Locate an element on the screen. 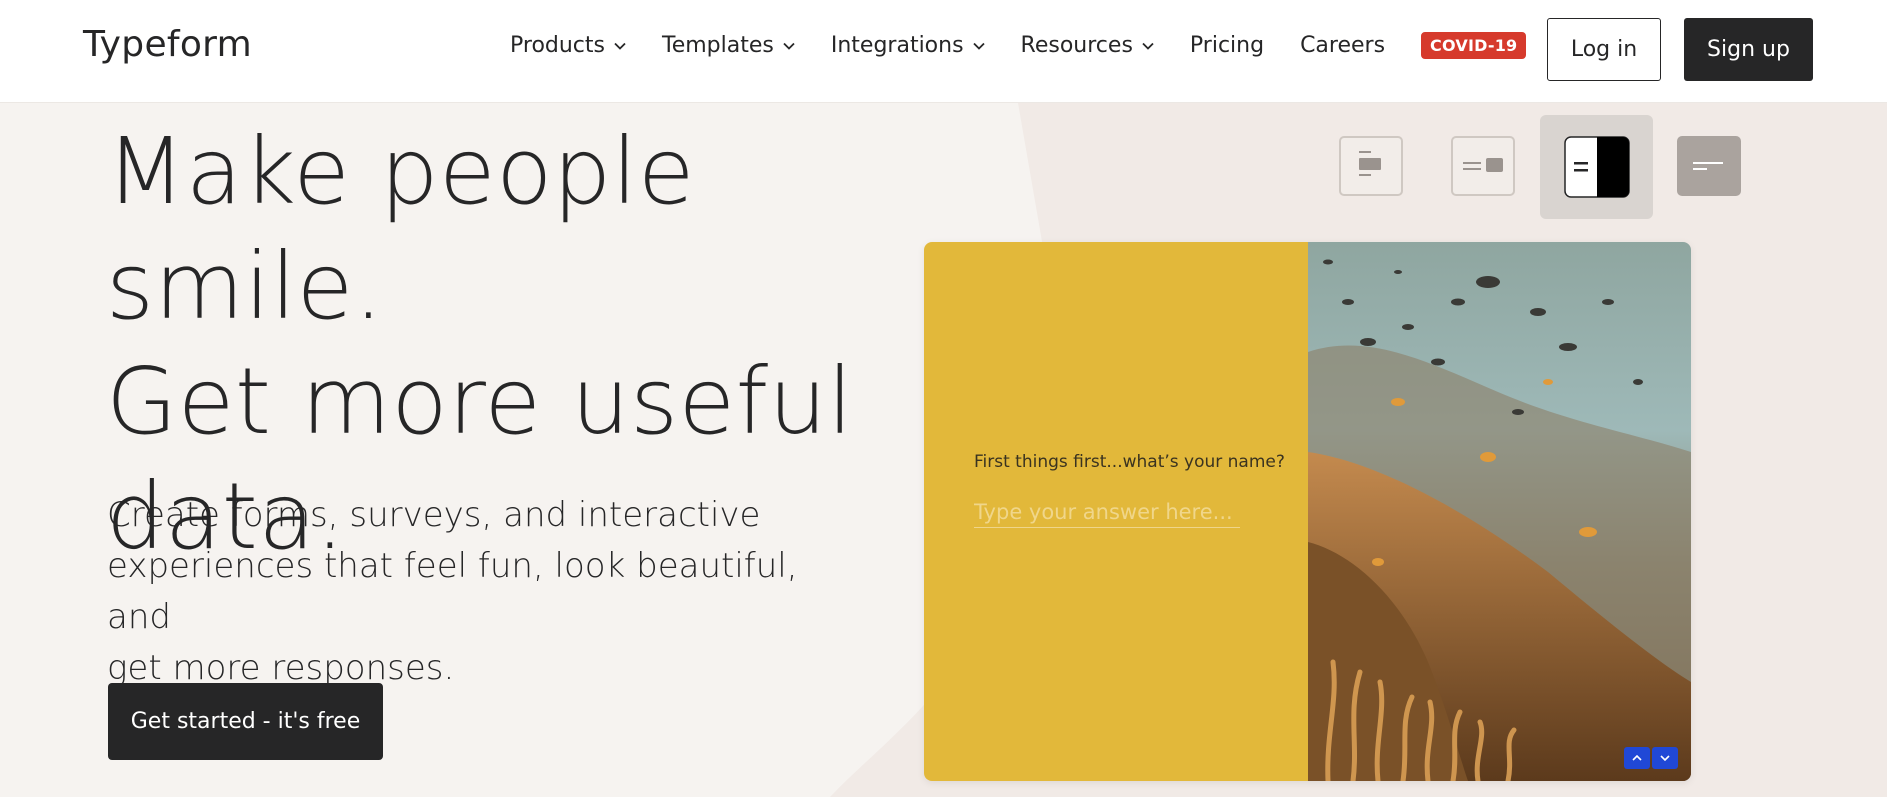  layout-stack-icon is located at coordinates (1370, 163).